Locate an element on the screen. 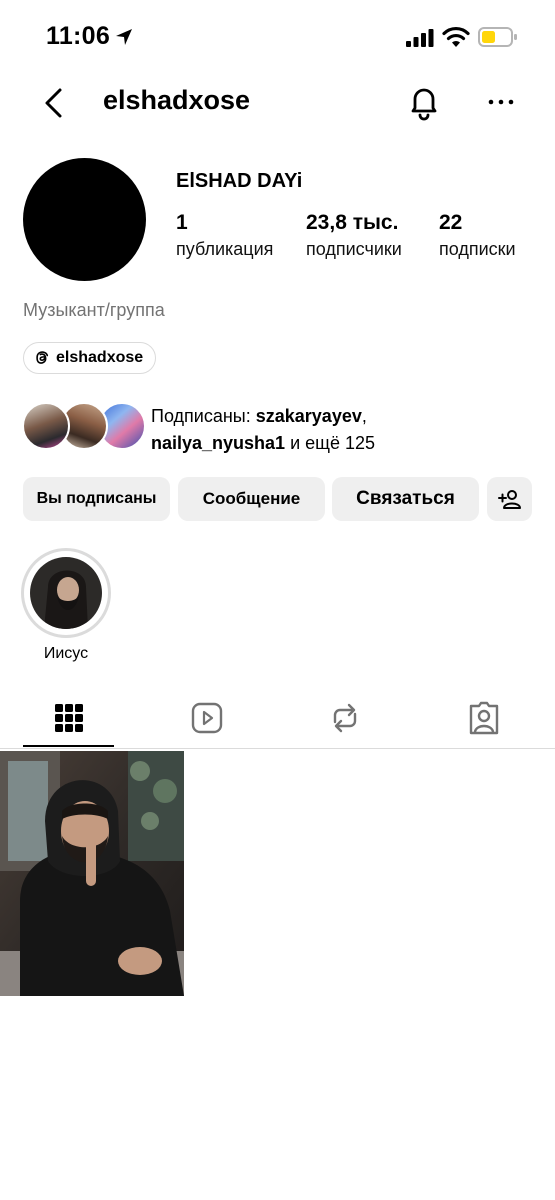  location-arrow-icon is located at coordinates (124, 37).